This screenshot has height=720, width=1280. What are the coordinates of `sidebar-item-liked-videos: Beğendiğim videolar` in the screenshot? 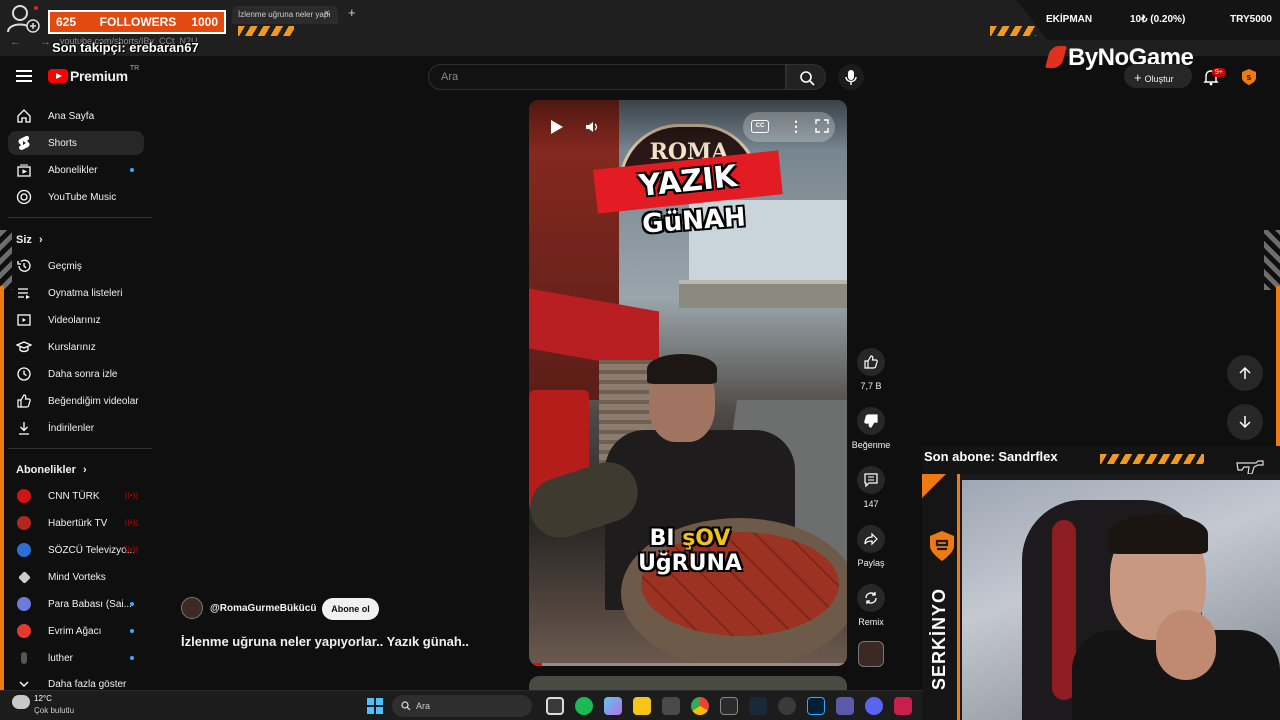 It's located at (76, 401).